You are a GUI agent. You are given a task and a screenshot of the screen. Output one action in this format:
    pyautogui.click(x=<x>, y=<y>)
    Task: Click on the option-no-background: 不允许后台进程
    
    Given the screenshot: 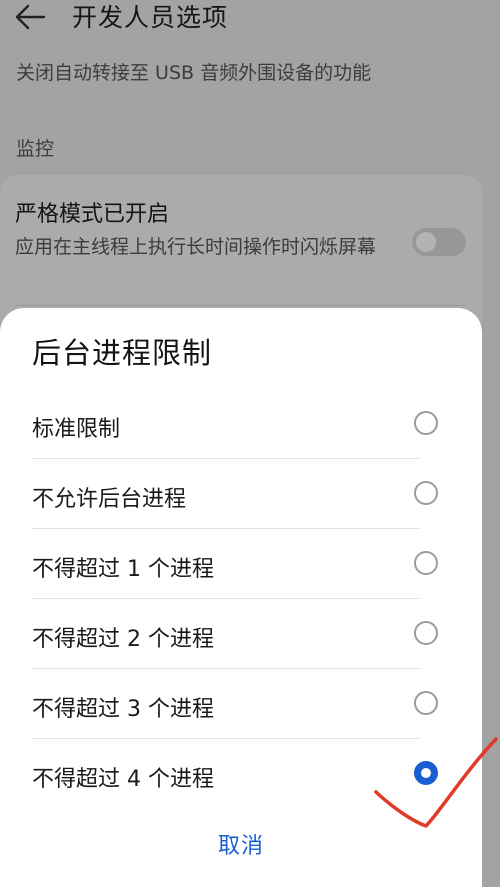 What is the action you would take?
    pyautogui.click(x=241, y=494)
    